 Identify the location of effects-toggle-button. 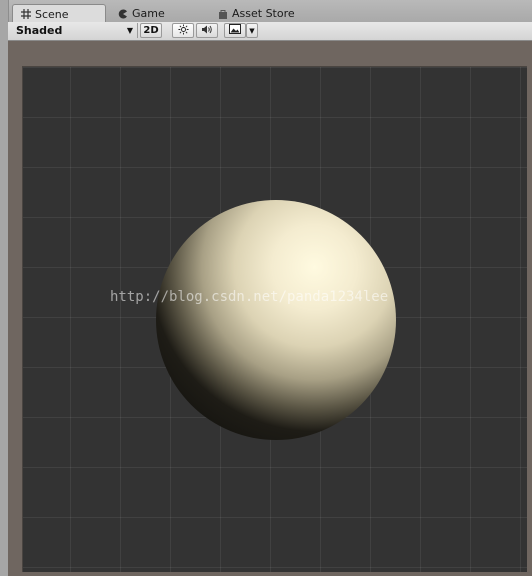
(235, 30).